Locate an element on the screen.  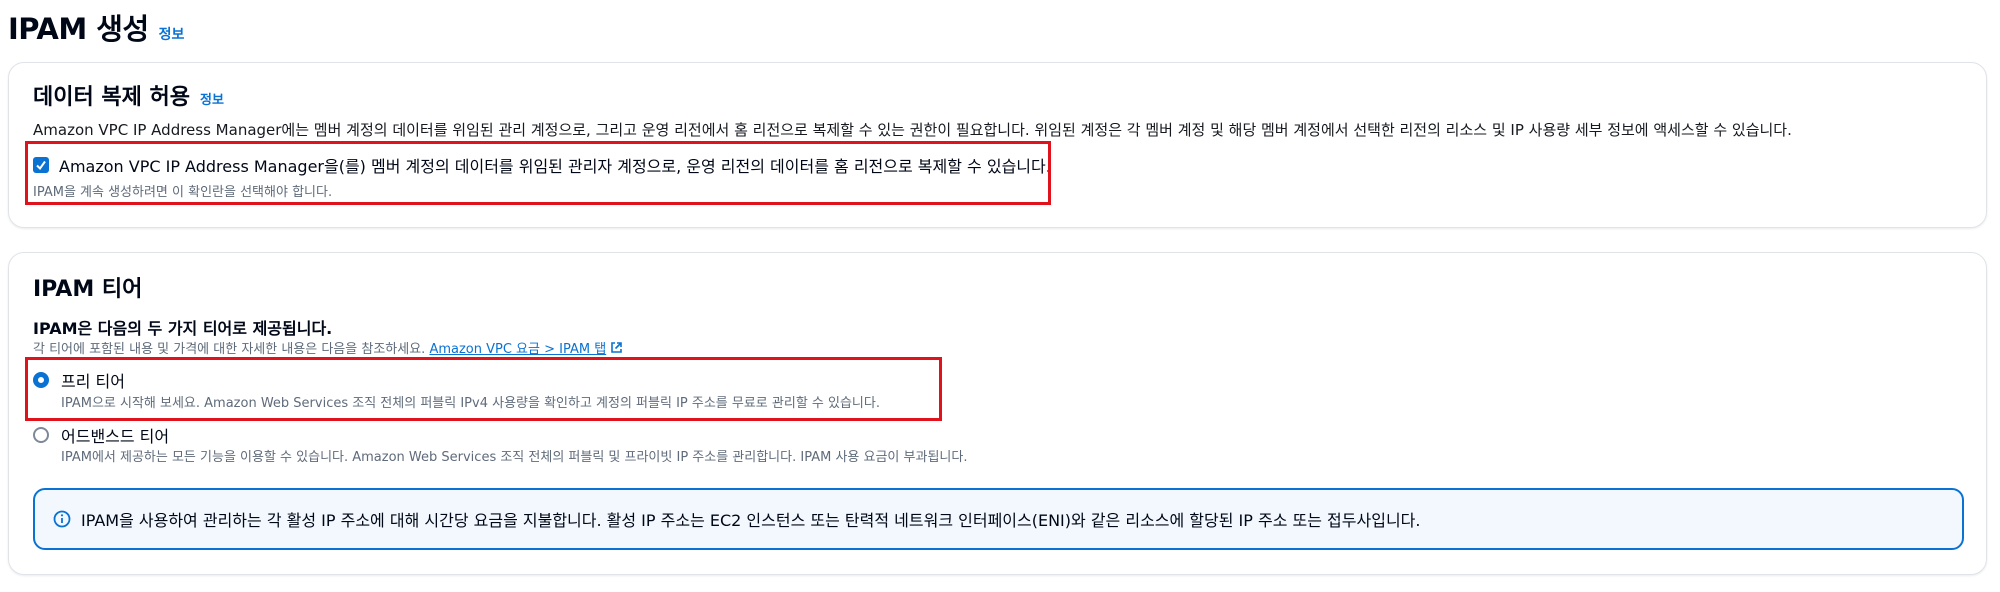
header-info-link: 정보 is located at coordinates (172, 34).